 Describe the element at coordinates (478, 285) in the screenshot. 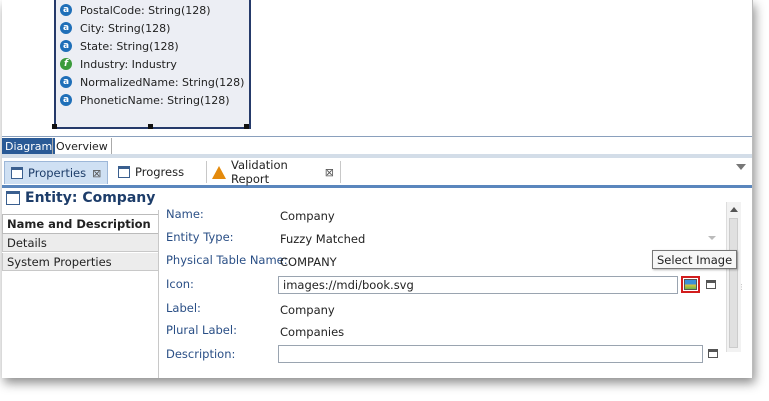

I see `icon-field: images://mdi/book.svg` at that location.